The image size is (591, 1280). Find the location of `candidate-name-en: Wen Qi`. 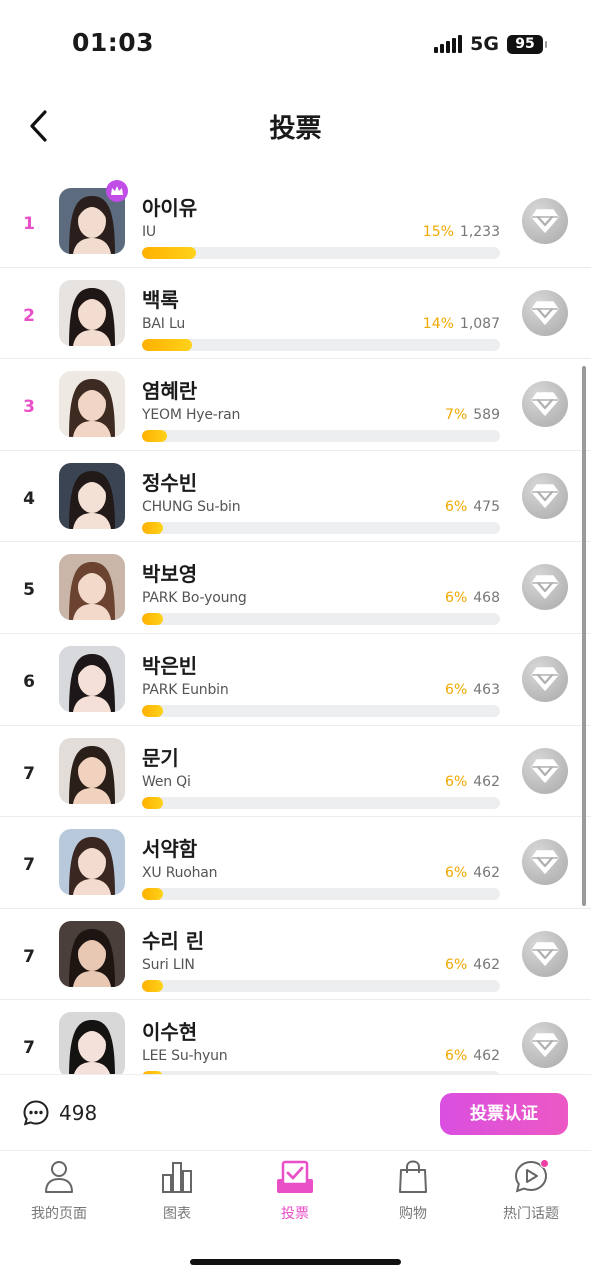

candidate-name-en: Wen Qi is located at coordinates (166, 781).